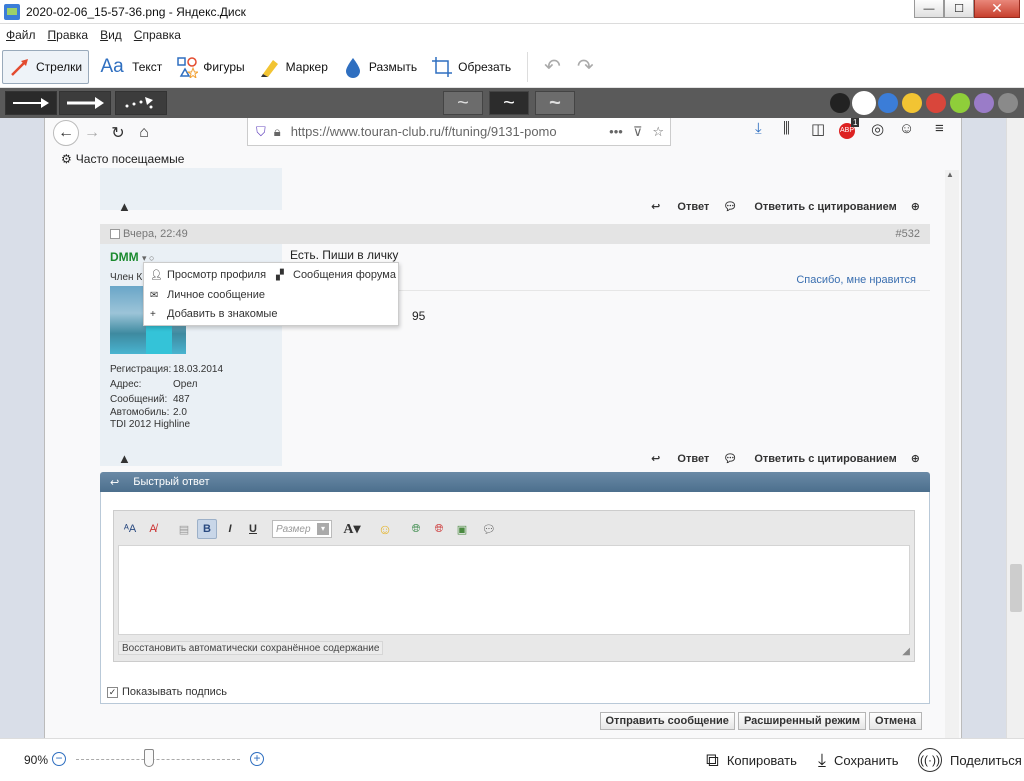  What do you see at coordinates (1016, 588) in the screenshot?
I see `canvas-scroll-thumb` at bounding box center [1016, 588].